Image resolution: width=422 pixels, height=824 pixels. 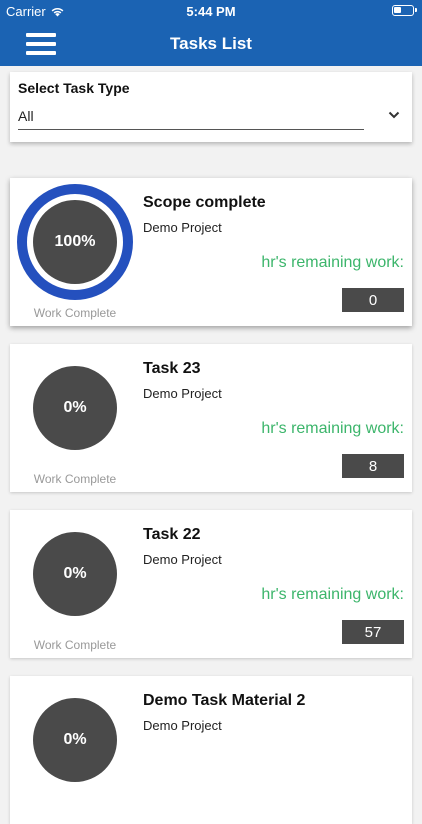 I want to click on clock: 5:44 PM, so click(x=211, y=11).